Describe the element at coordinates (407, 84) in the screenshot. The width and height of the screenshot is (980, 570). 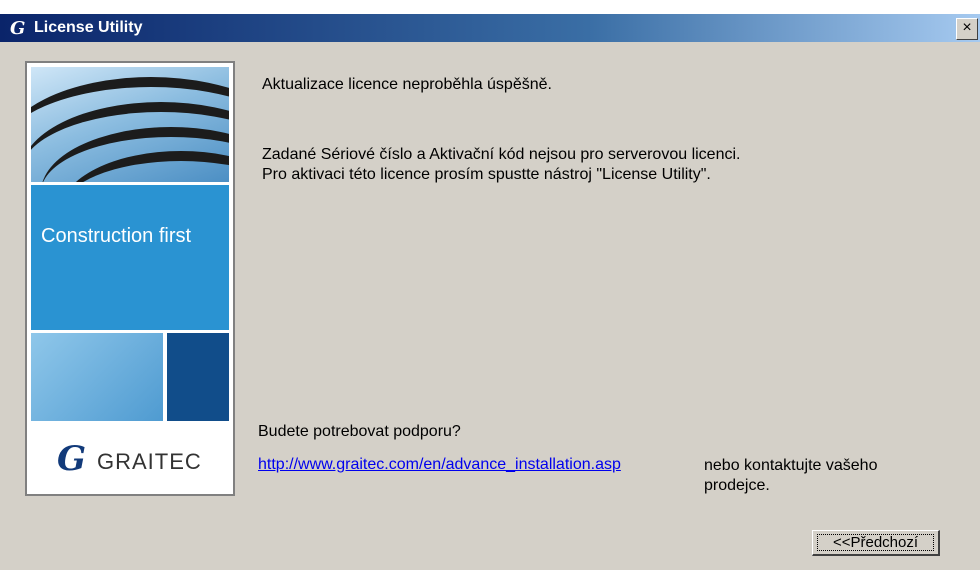
I see `status-message: Aktualizace licence neproběhla úspěšně.` at that location.